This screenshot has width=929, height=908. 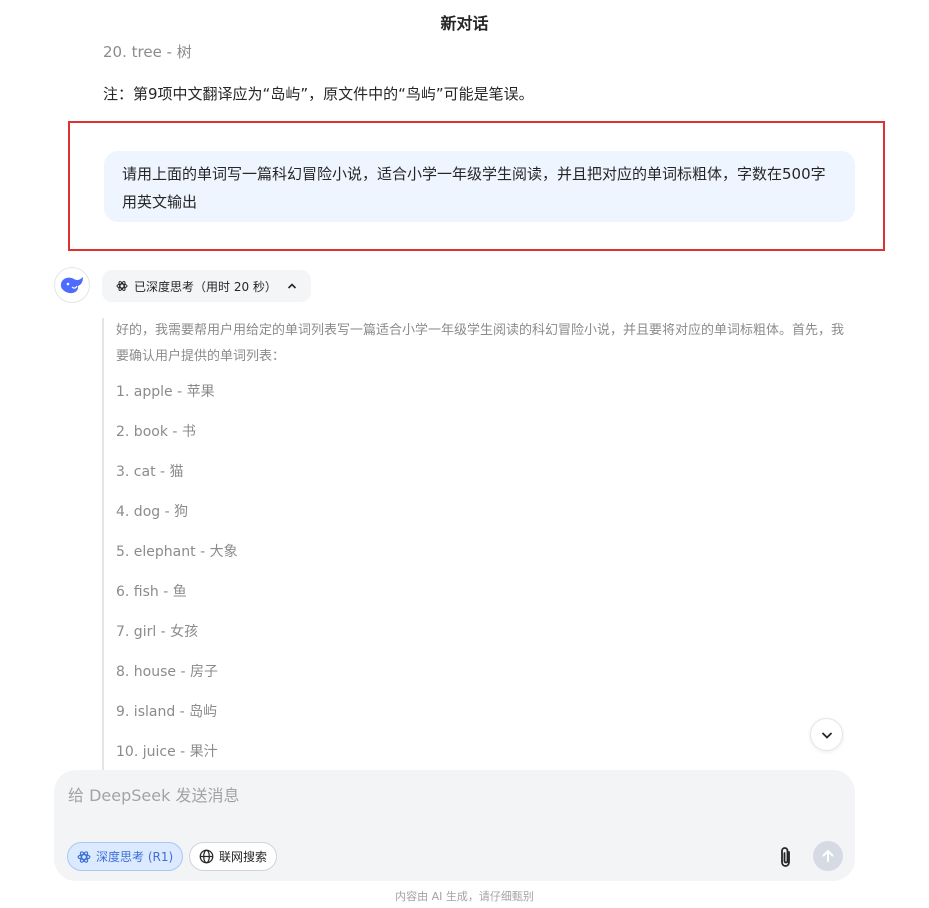 What do you see at coordinates (135, 857) in the screenshot?
I see `deep-think-label: 深度思考 (R1)` at bounding box center [135, 857].